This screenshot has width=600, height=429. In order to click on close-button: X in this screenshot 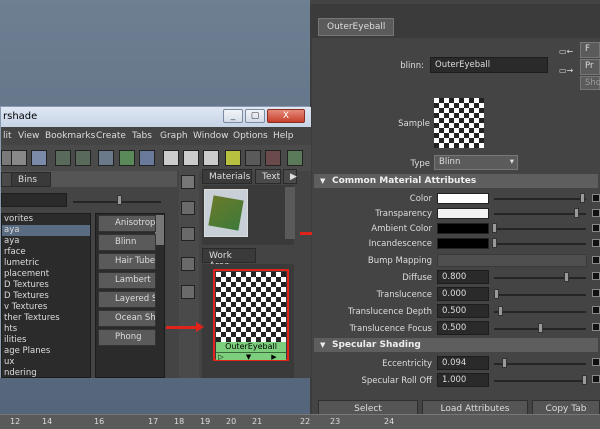, I will do `click(286, 116)`.